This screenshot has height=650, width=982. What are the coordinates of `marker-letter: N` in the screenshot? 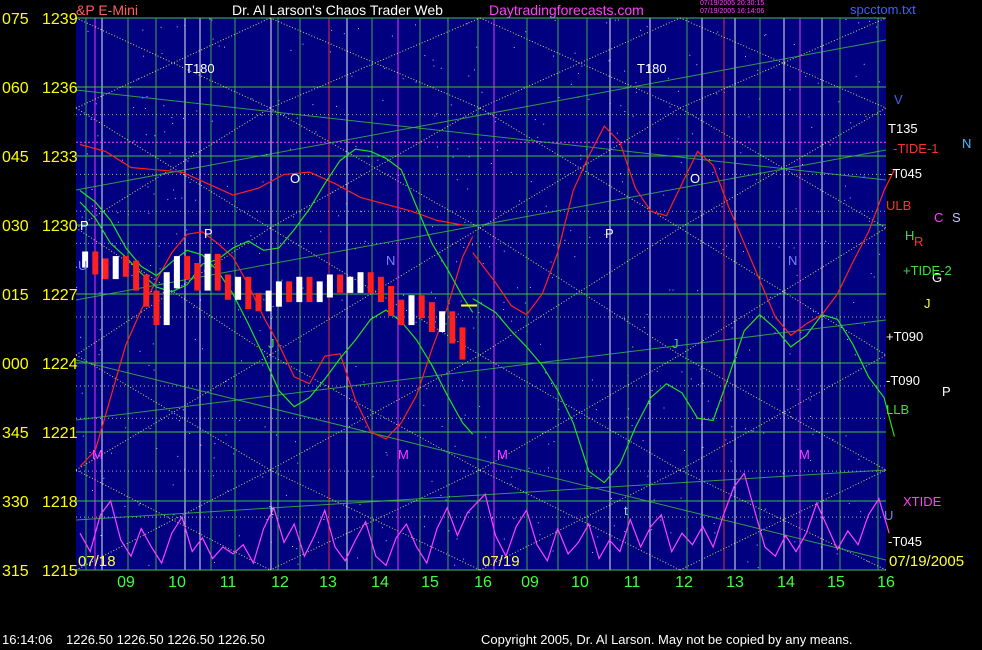 It's located at (966, 143).